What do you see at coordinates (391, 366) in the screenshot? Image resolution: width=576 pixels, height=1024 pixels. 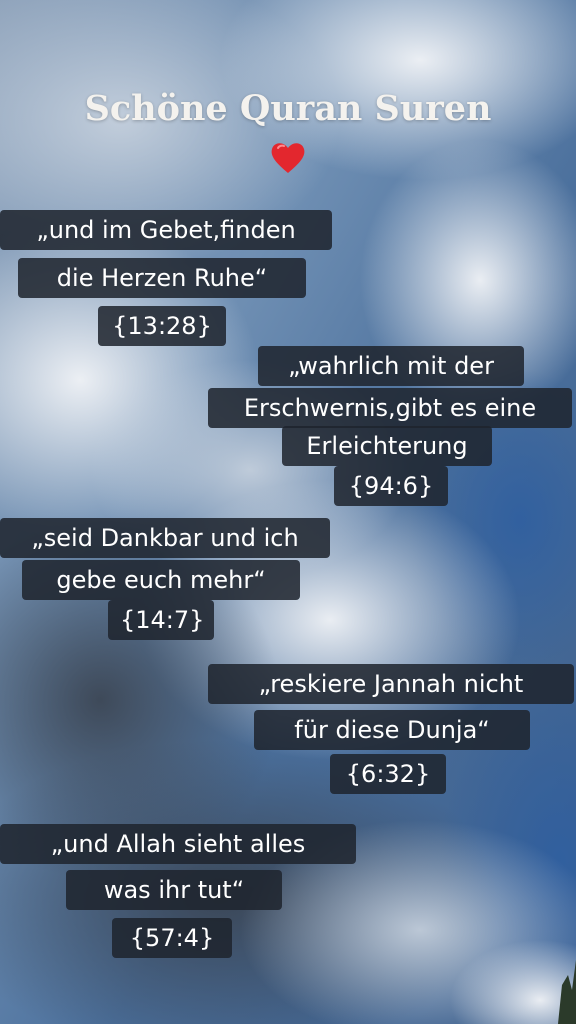 I see `quote-2-line-1: „wahrlich mit der` at bounding box center [391, 366].